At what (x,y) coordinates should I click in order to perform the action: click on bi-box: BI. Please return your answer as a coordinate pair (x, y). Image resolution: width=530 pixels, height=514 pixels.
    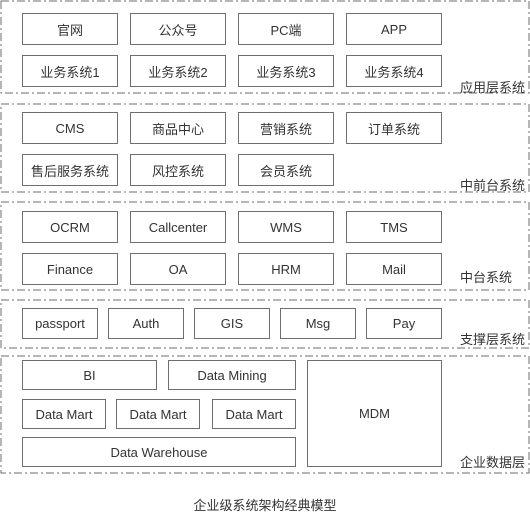
    Looking at the image, I should click on (89, 375).